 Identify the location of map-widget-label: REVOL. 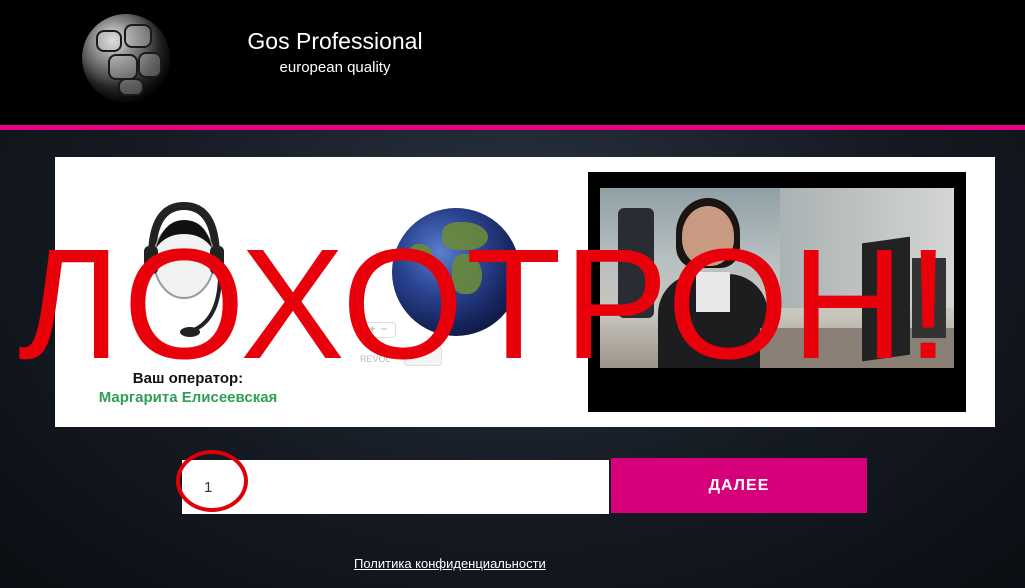
(375, 359).